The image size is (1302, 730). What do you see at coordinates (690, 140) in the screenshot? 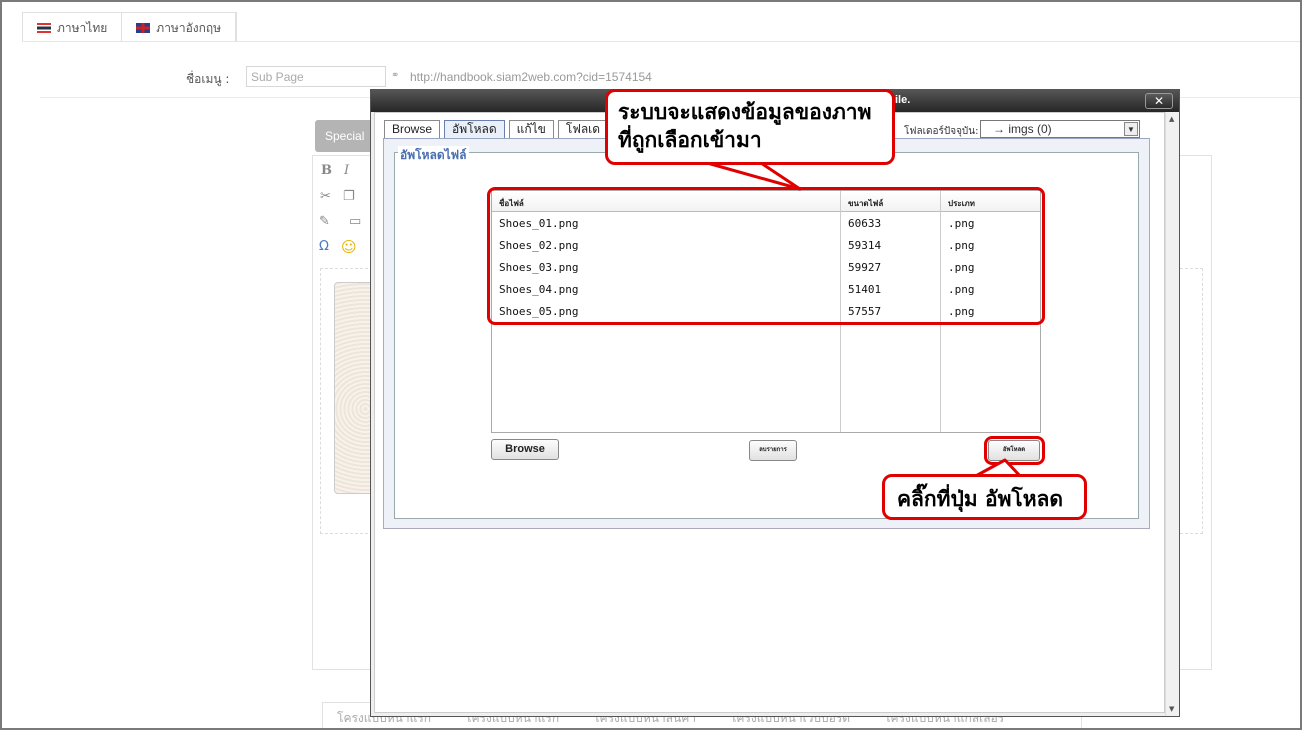
I see `info-callout-line2: ที่ถูกเลือกเข้ามา` at bounding box center [690, 140].